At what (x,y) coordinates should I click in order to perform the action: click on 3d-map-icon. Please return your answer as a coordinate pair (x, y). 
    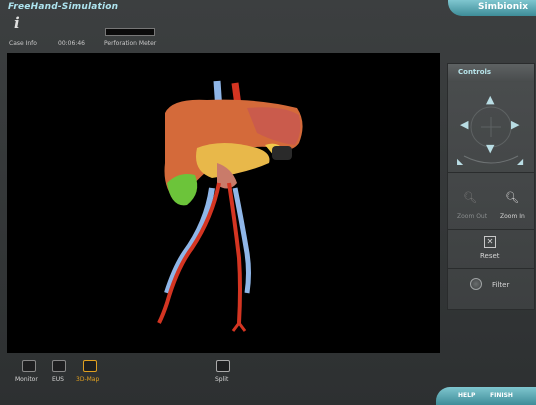
    Looking at the image, I should click on (90, 366).